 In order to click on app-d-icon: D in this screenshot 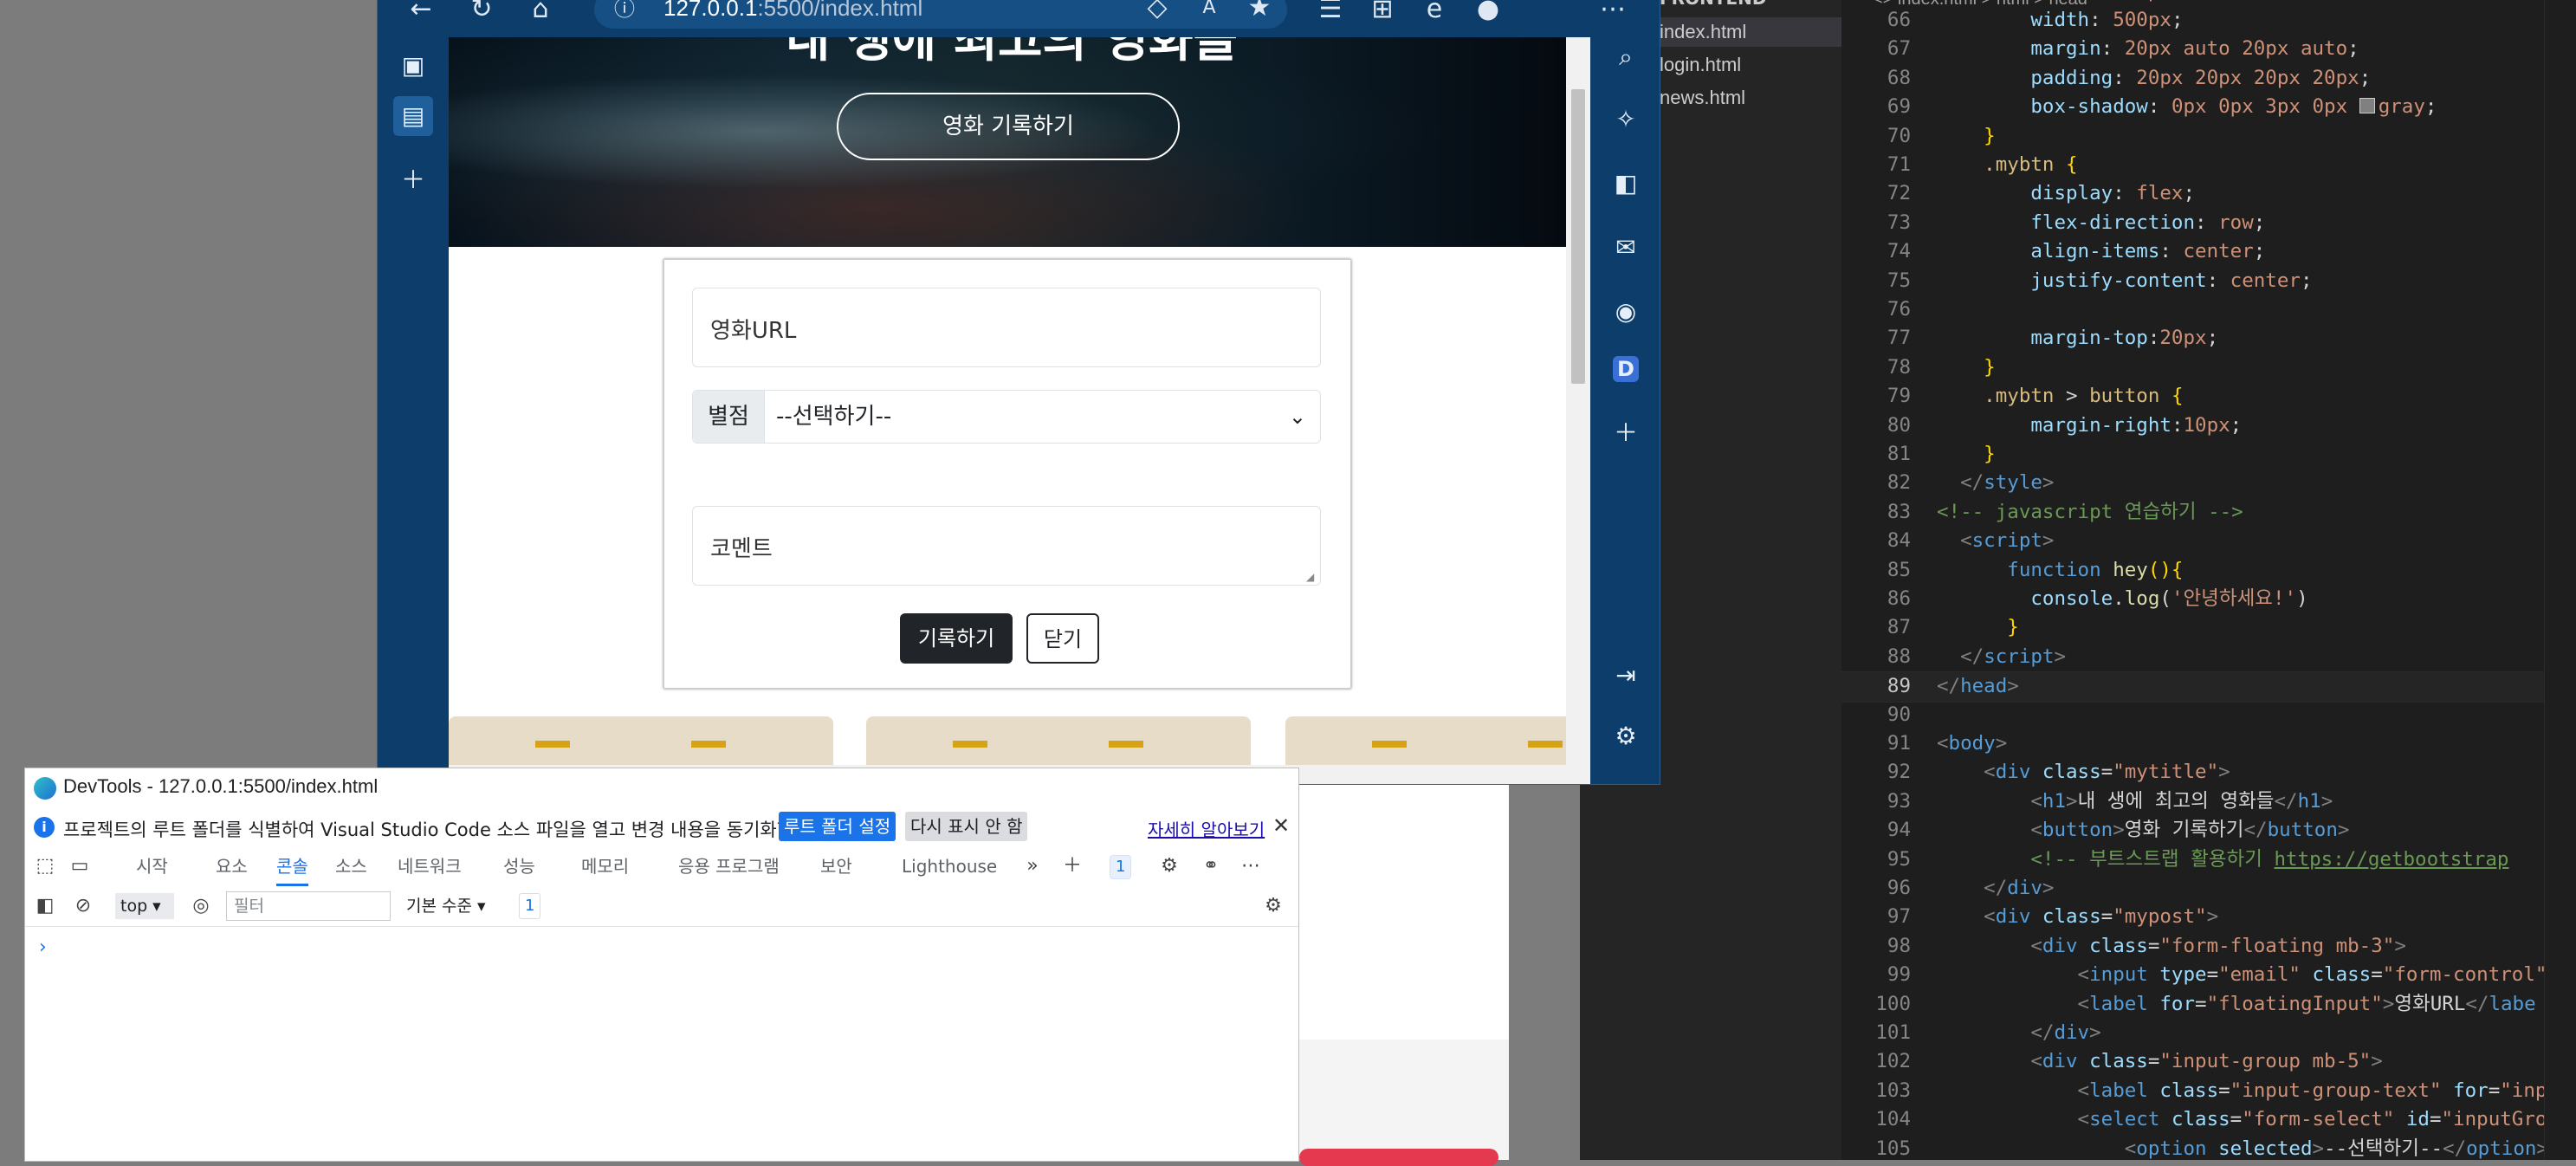, I will do `click(1626, 369)`.